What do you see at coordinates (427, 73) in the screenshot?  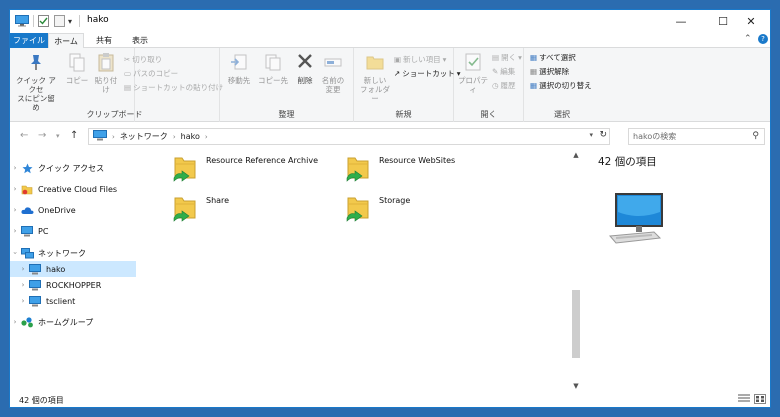 I see `shortcut-button: ↗ ショートカット ▾` at bounding box center [427, 73].